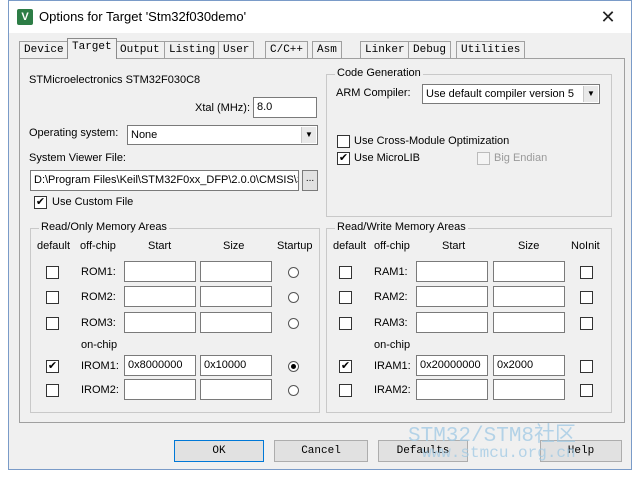 This screenshot has width=640, height=477. Describe the element at coordinates (343, 141) in the screenshot. I see `cross-module-checkbox` at that location.